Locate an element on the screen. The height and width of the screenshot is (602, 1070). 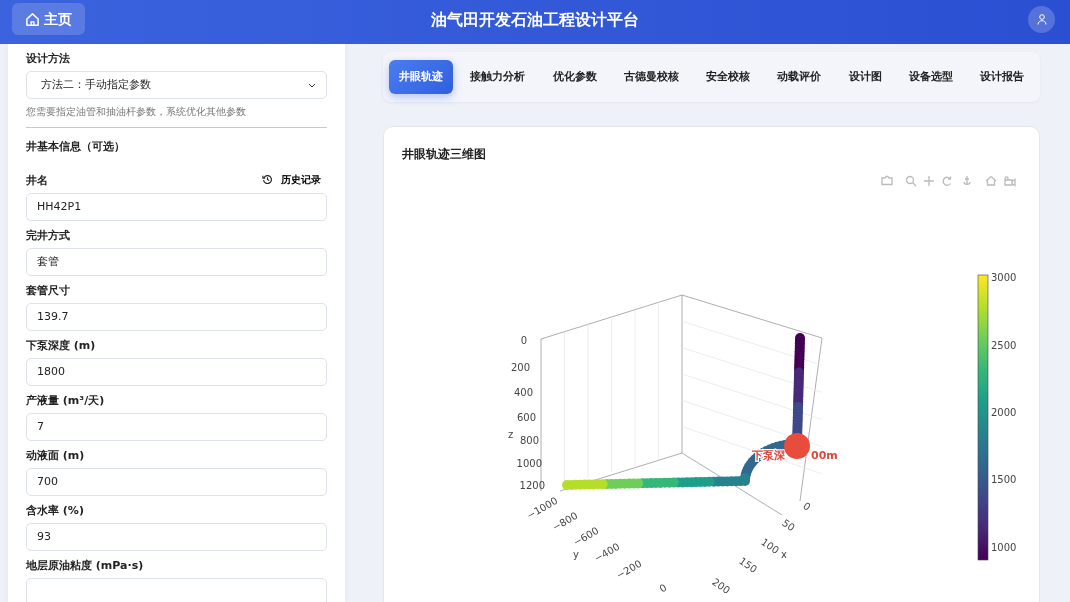
video-camera-icon is located at coordinates (1010, 181).